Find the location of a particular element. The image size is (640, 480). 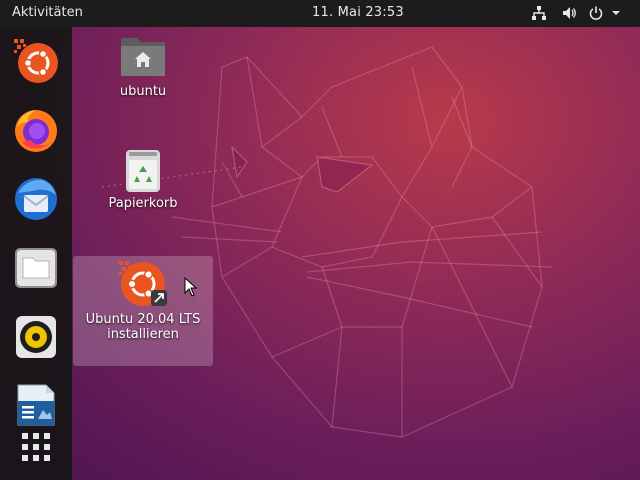

desktop-installer: Ubuntu 20.04 LTS installieren is located at coordinates (143, 301).